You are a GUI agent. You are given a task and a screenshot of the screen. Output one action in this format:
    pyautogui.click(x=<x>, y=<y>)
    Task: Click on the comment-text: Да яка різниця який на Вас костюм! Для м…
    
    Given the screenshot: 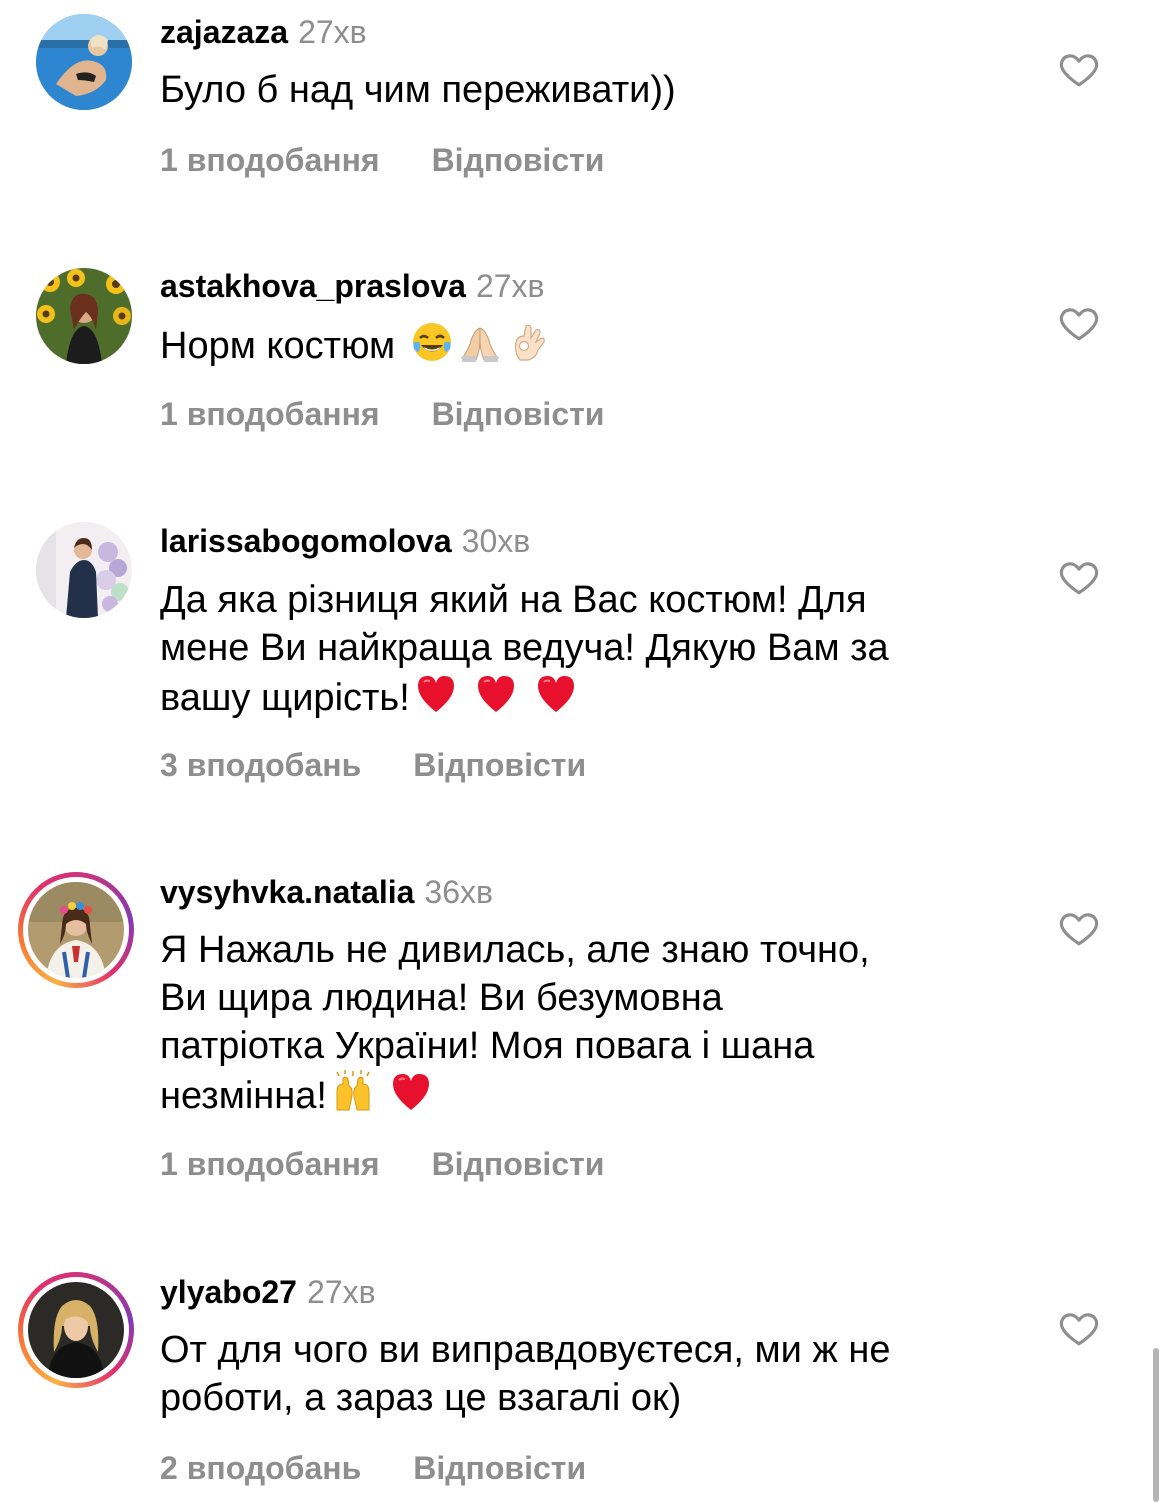 What is the action you would take?
    pyautogui.click(x=600, y=649)
    